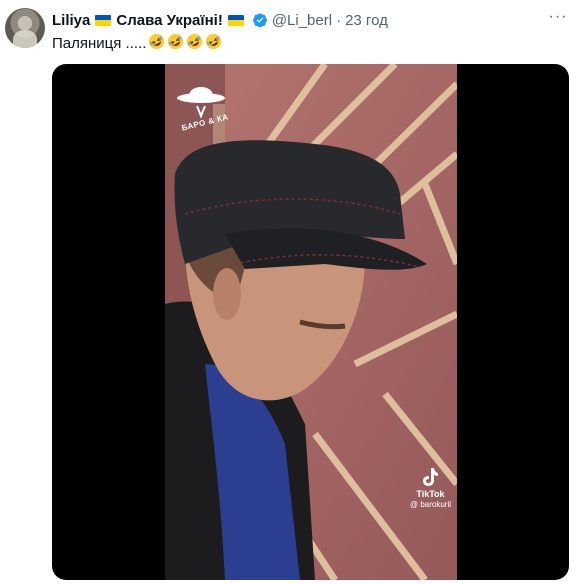 The width and height of the screenshot is (584, 584). Describe the element at coordinates (169, 20) in the screenshot. I see `display-name-suffix: Слава Україні!` at that location.